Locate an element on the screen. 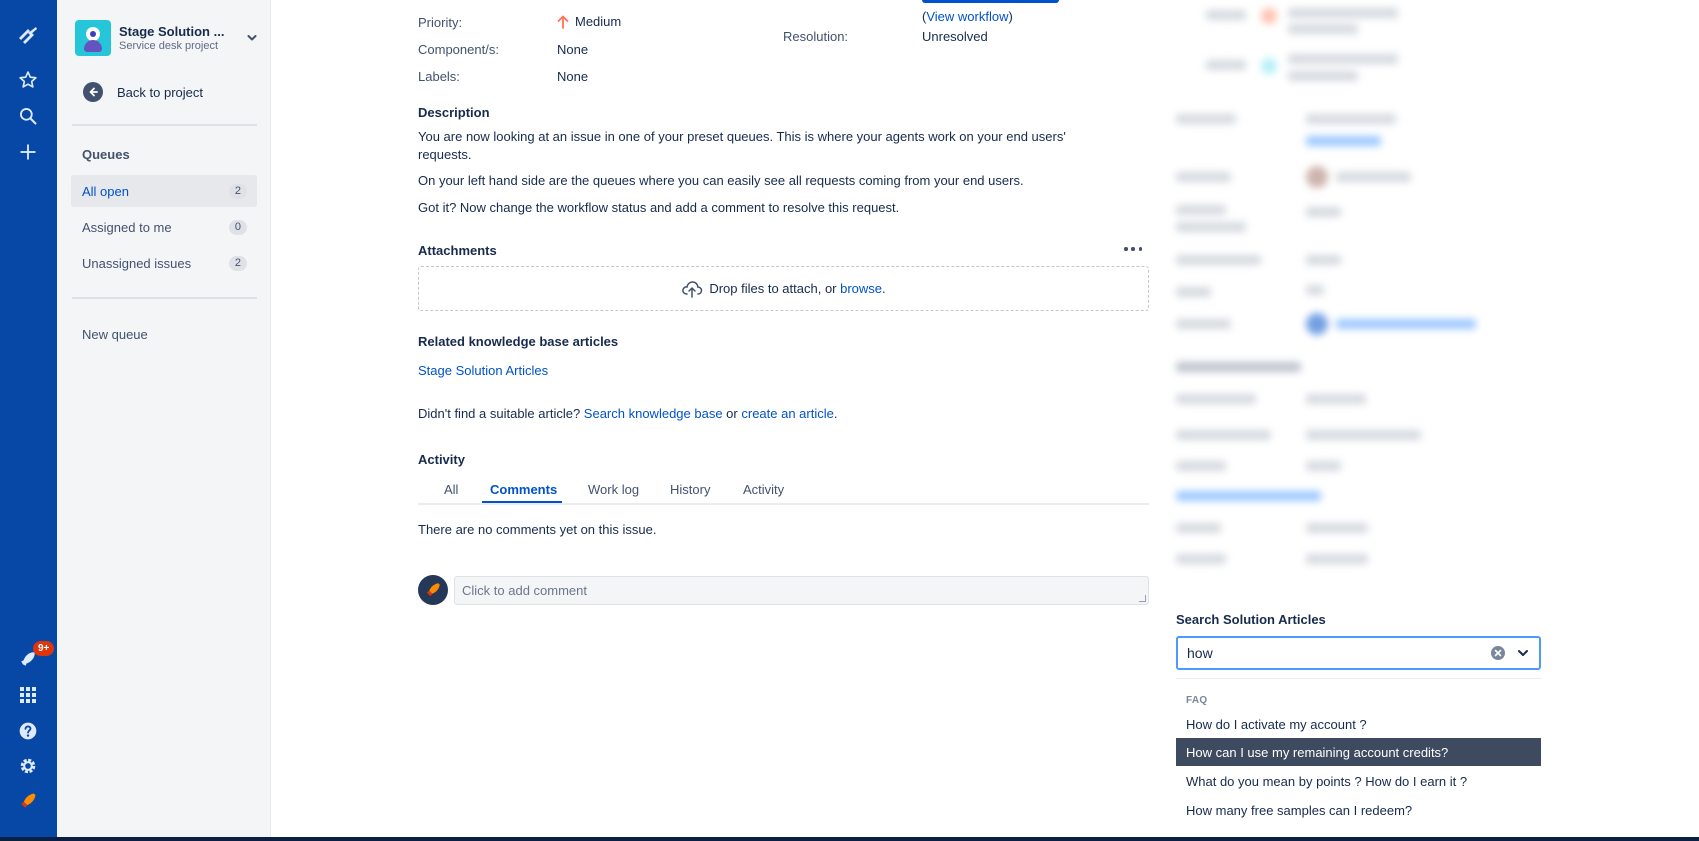 The height and width of the screenshot is (841, 1699). search-knowledge-base-link: Search knowledge base is located at coordinates (653, 413).